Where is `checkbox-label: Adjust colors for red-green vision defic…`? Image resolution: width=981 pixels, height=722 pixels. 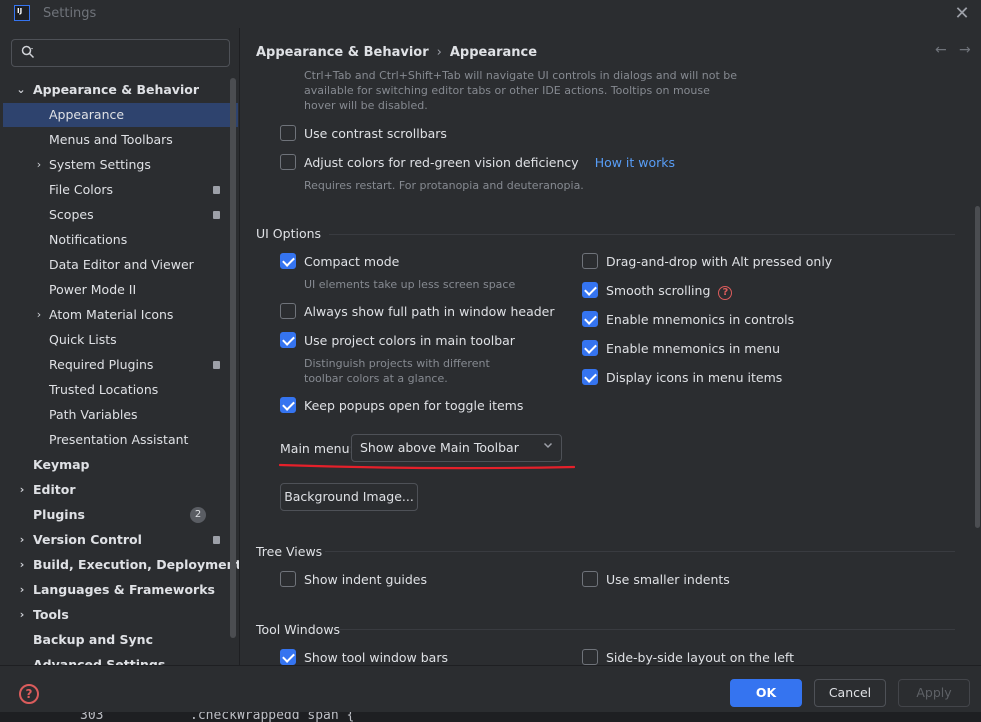 checkbox-label: Adjust colors for red-green vision defic… is located at coordinates (441, 162).